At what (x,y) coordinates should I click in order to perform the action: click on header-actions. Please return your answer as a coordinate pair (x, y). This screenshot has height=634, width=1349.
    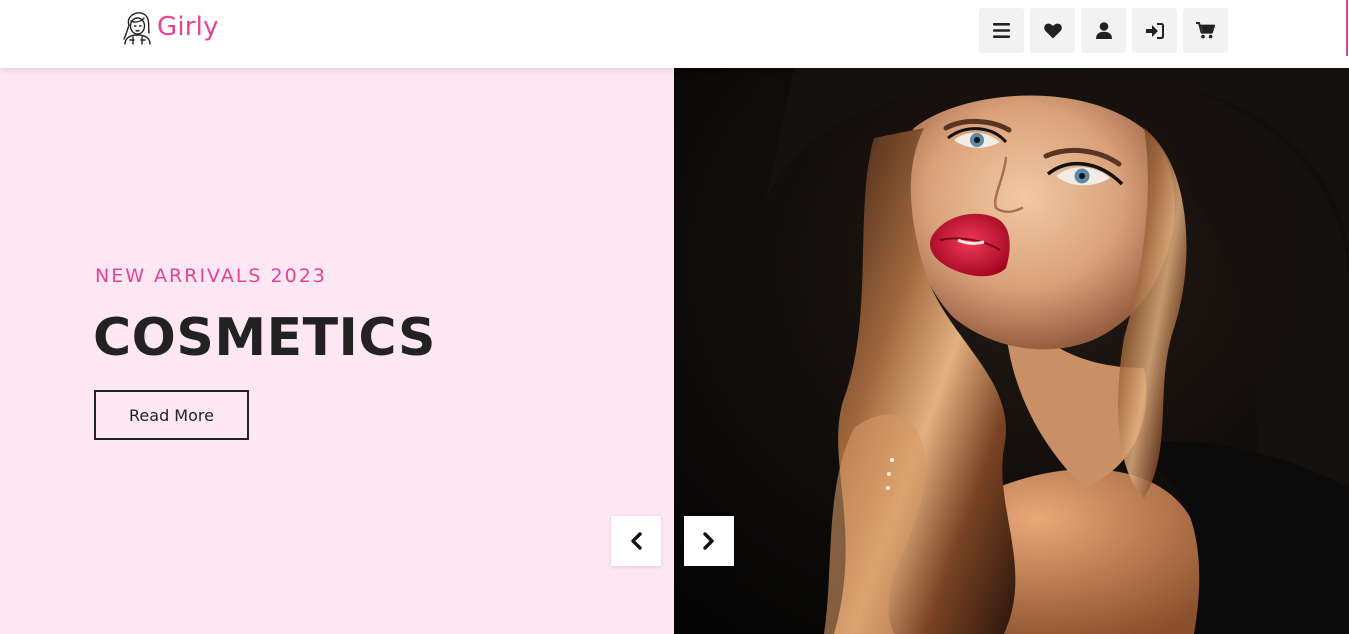
    Looking at the image, I should click on (1103, 30).